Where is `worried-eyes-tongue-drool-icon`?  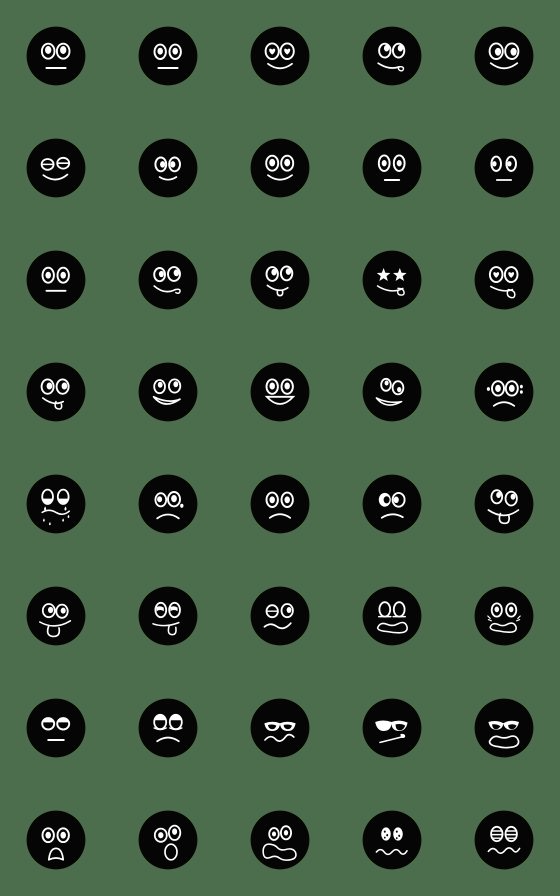
worried-eyes-tongue-drool-icon is located at coordinates (168, 616).